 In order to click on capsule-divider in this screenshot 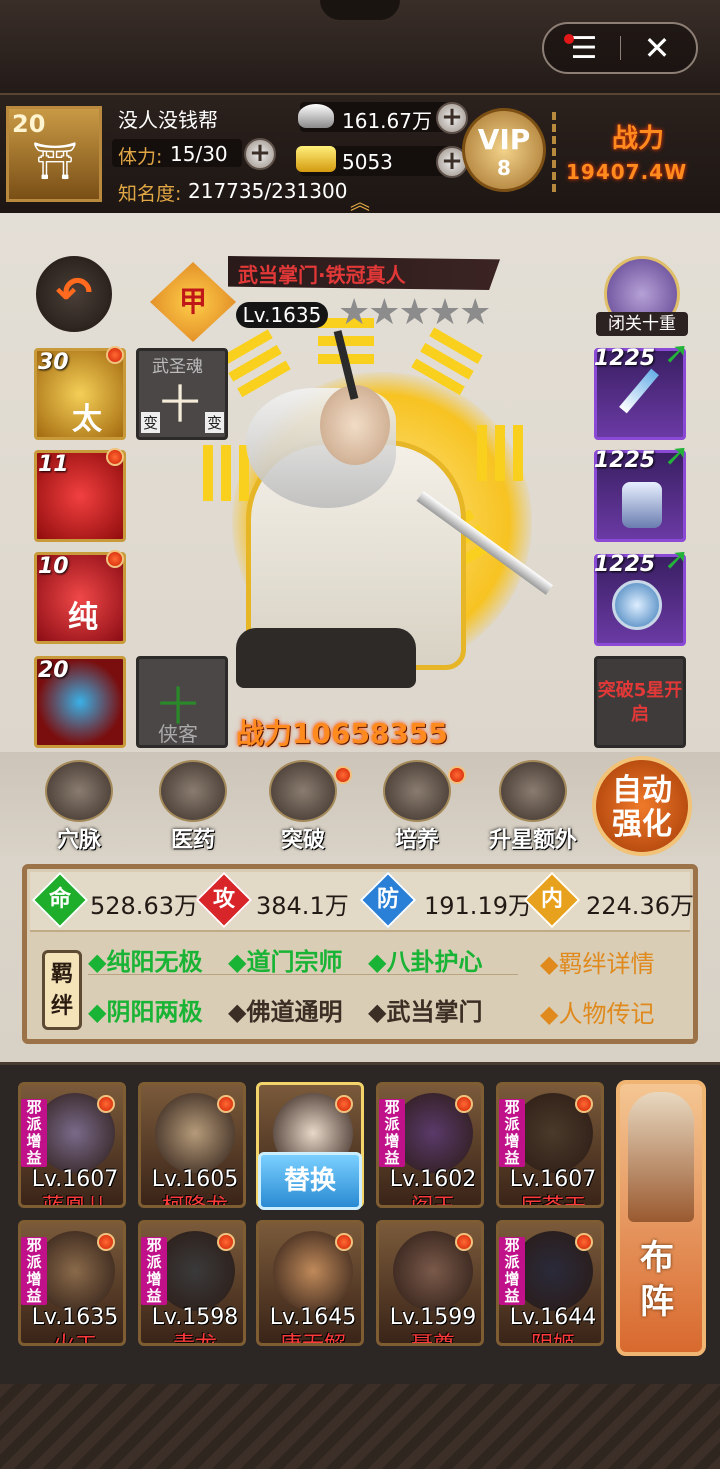, I will do `click(620, 48)`.